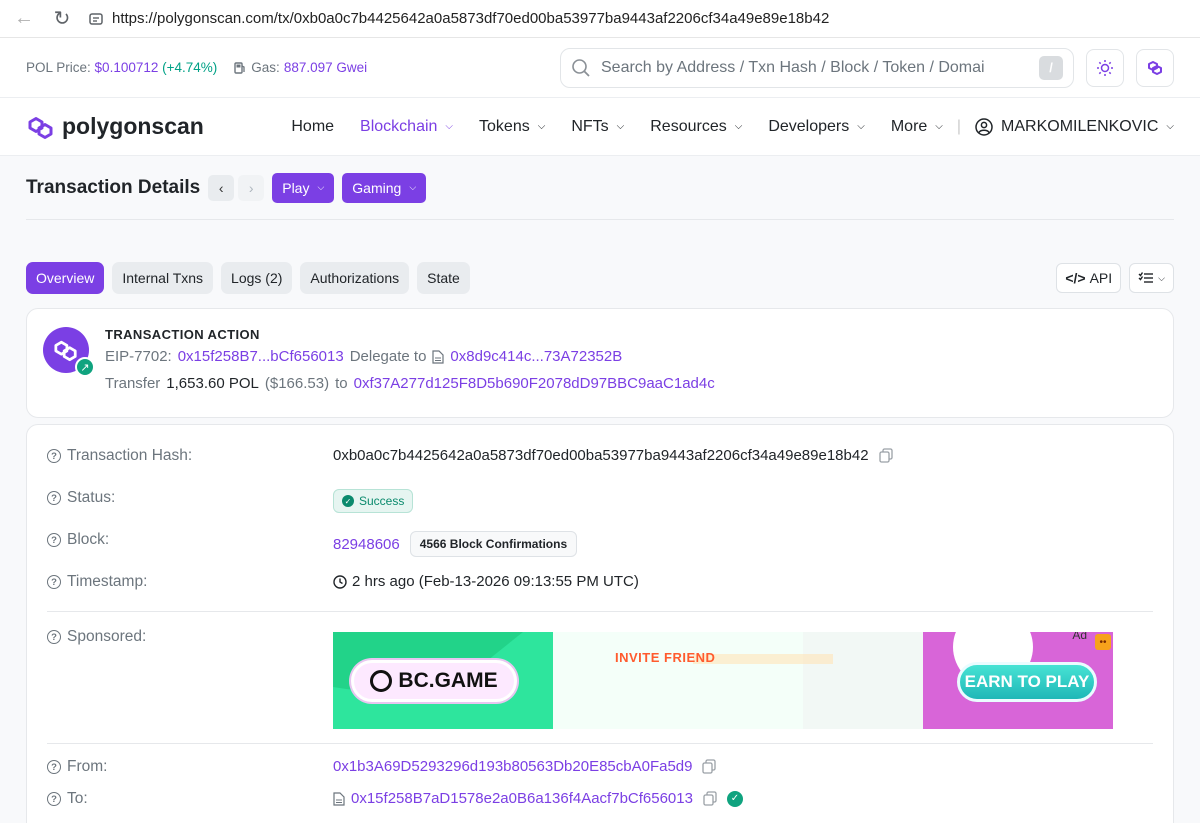 Image resolution: width=1200 pixels, height=823 pixels. I want to click on sun-icon, so click(1105, 67).